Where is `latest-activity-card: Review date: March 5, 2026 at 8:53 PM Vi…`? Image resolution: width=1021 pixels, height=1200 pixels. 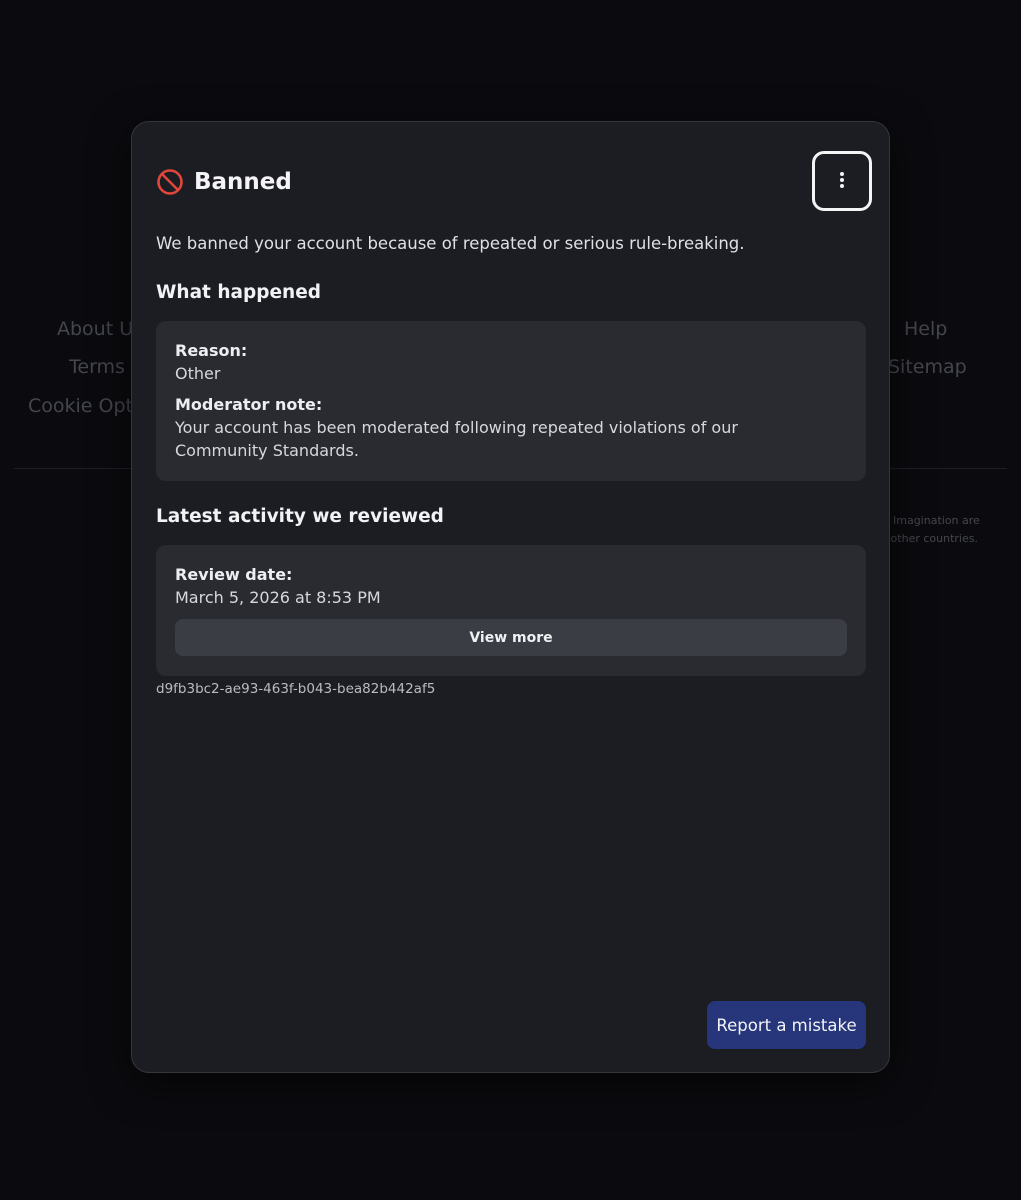
latest-activity-card: Review date: March 5, 2026 at 8:53 PM Vi… is located at coordinates (511, 610).